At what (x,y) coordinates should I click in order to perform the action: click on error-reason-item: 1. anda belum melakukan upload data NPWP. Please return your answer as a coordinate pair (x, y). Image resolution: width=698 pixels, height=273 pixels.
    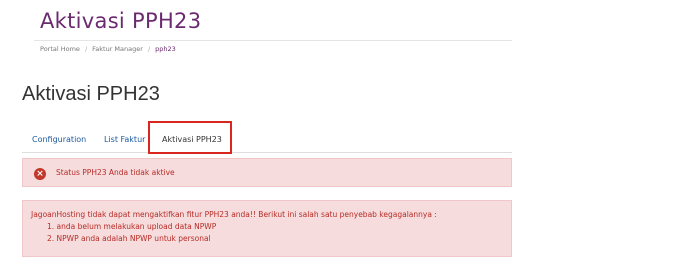
    Looking at the image, I should click on (132, 226).